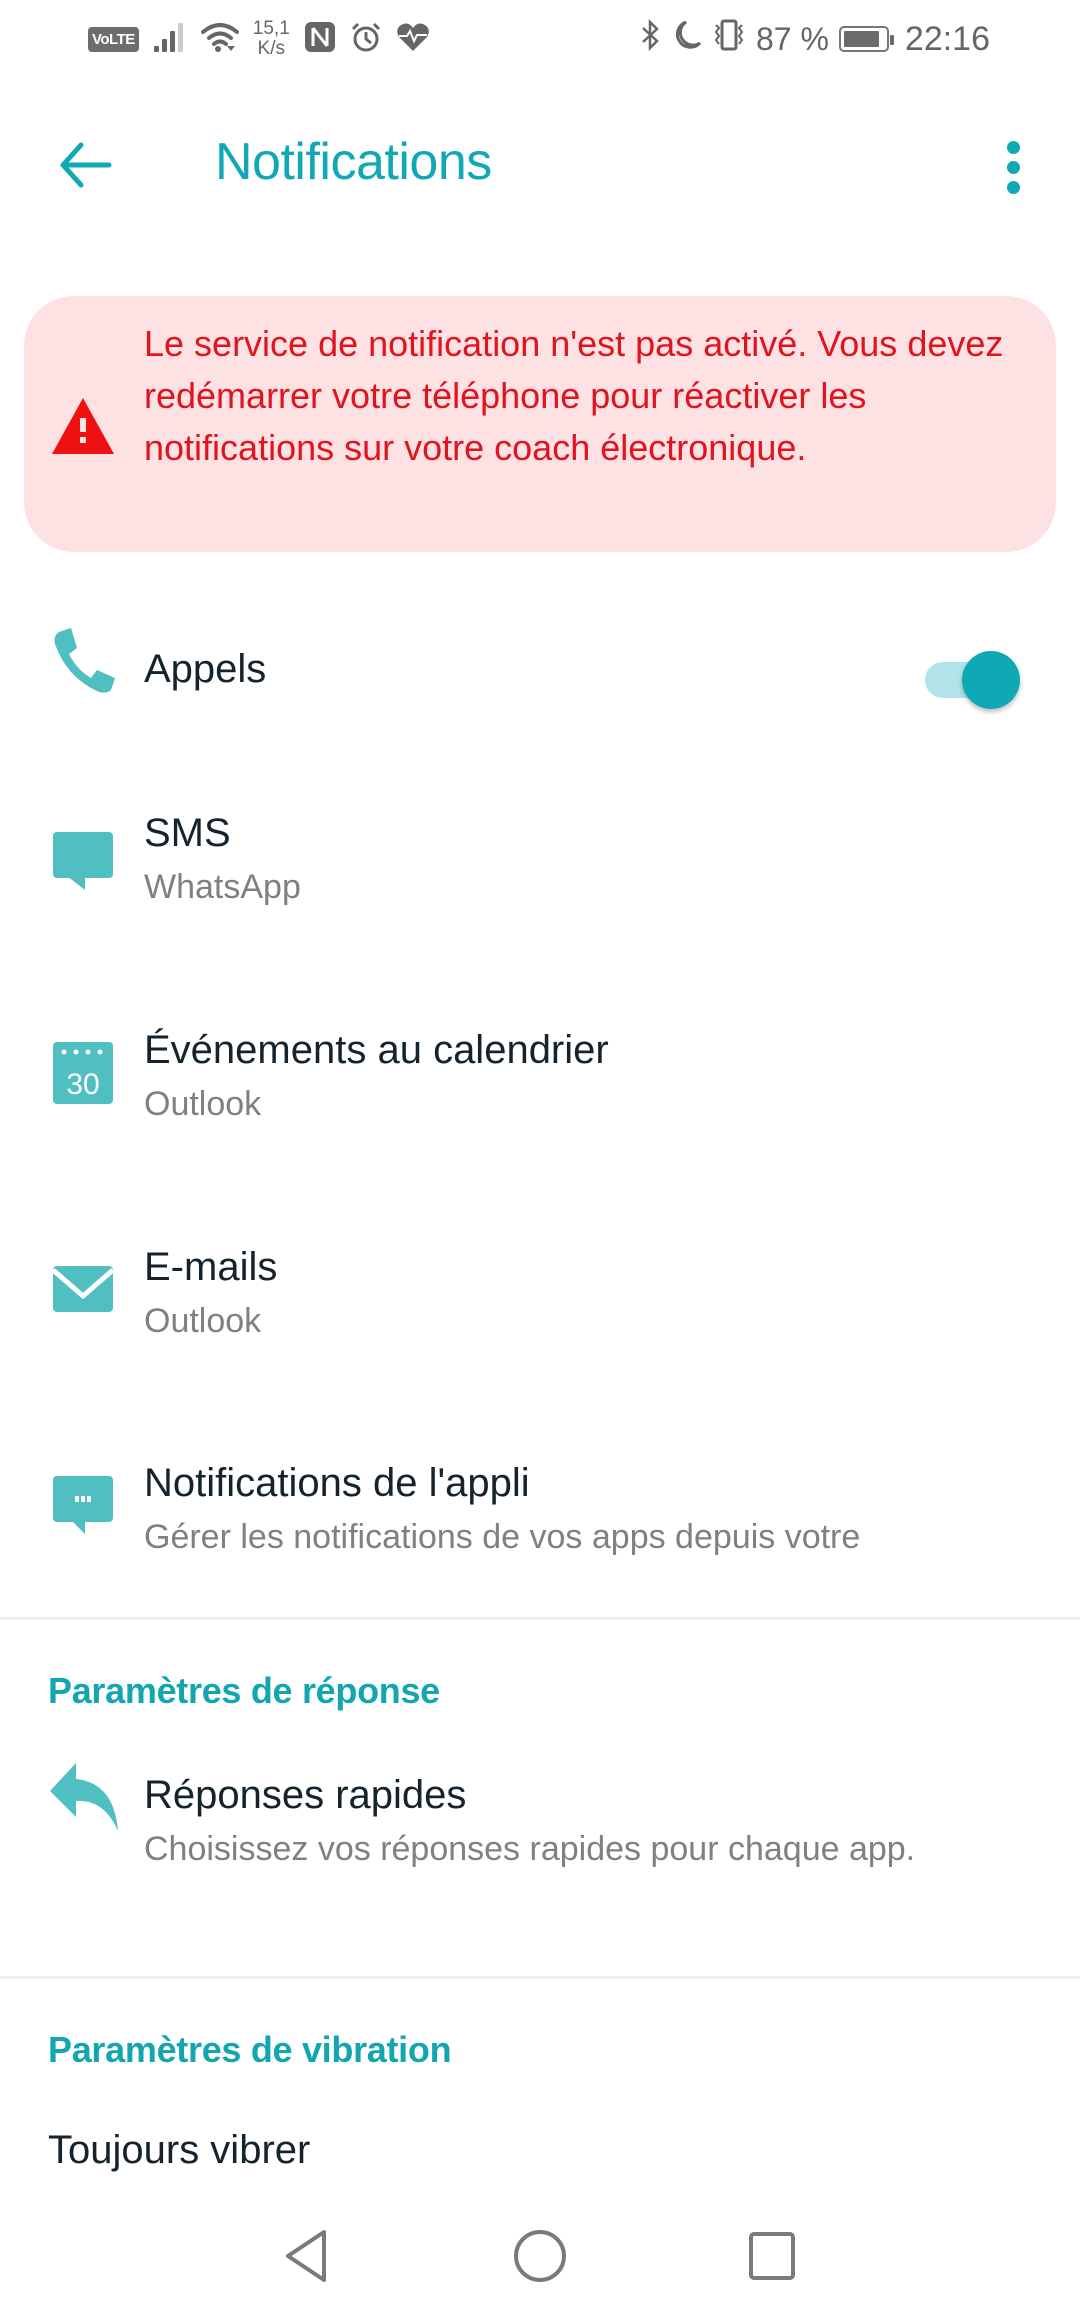 The image size is (1080, 2312). I want to click on section-header-reply: Paramètres de réponse, so click(244, 1690).